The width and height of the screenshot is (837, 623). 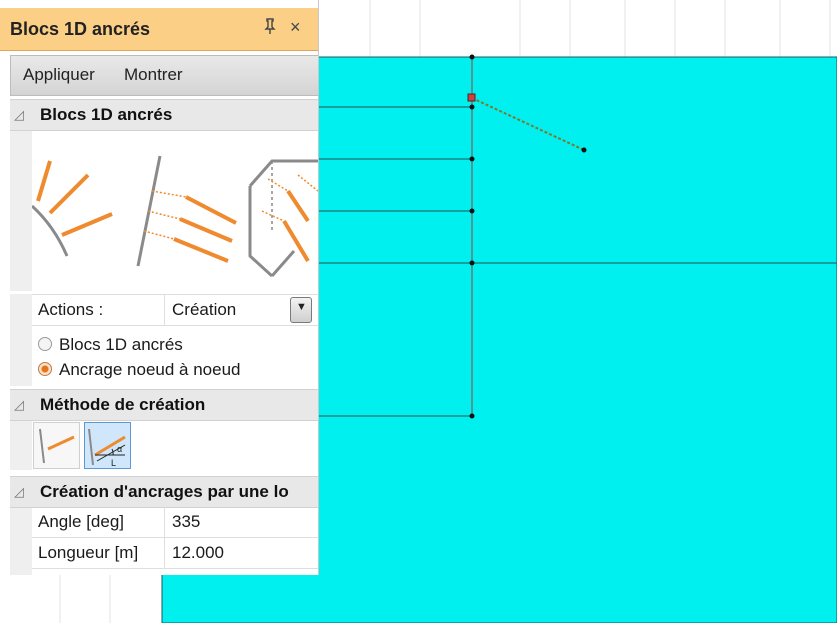 I want to click on alpha-glyph: α, so click(x=119, y=449).